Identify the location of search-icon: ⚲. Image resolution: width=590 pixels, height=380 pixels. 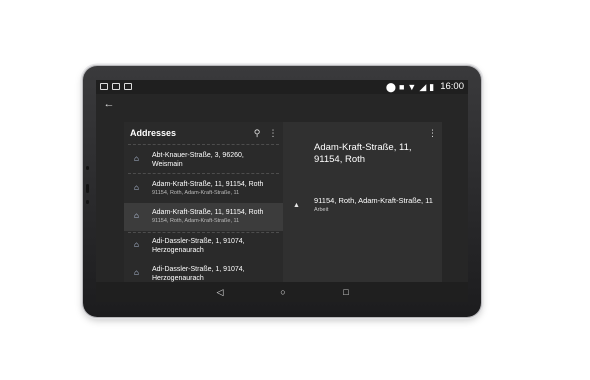
(257, 133).